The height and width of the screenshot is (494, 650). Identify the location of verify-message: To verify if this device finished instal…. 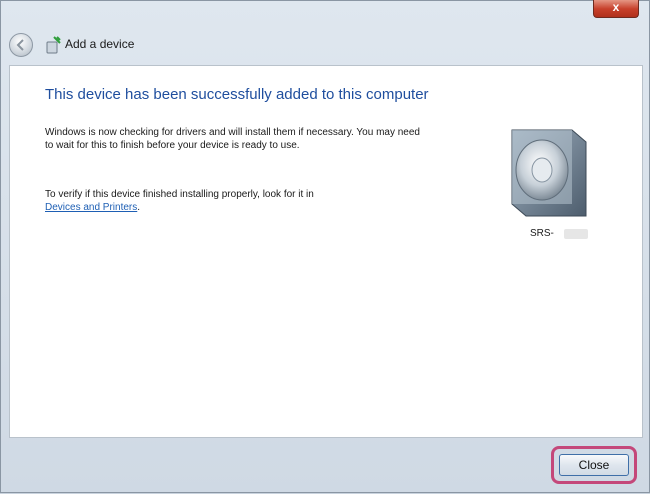
(235, 201).